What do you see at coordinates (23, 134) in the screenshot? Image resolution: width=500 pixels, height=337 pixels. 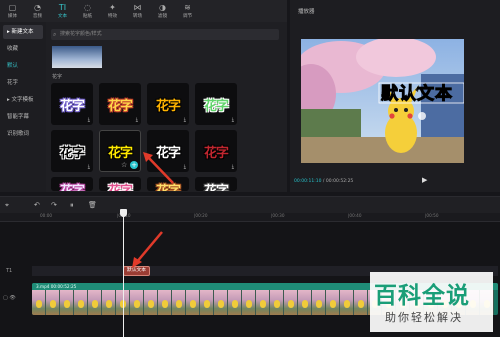 I see `sidebar-item-6: 识别歌词` at bounding box center [23, 134].